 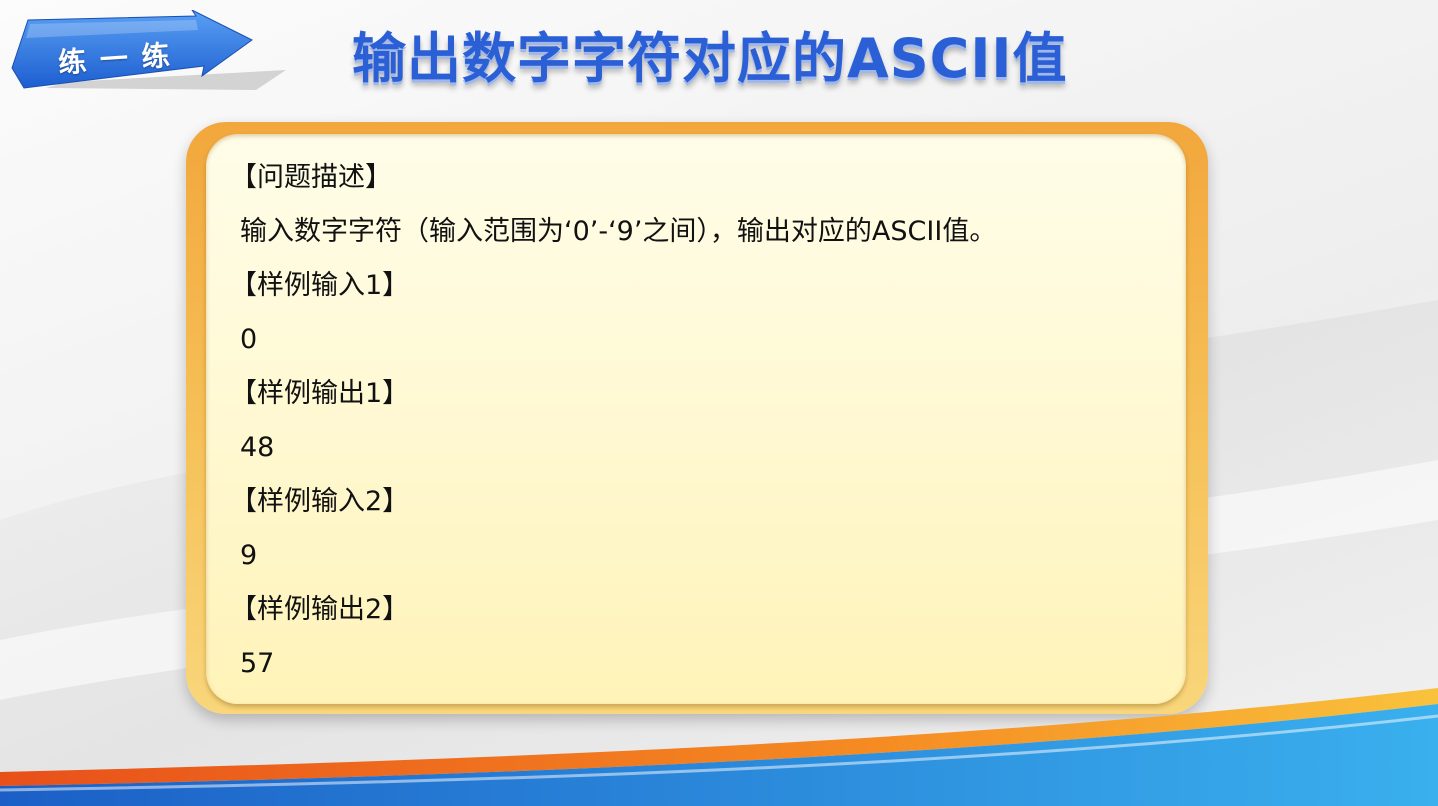 What do you see at coordinates (320, 609) in the screenshot?
I see `section-heading-sample-output-2: 【样例输出2】` at bounding box center [320, 609].